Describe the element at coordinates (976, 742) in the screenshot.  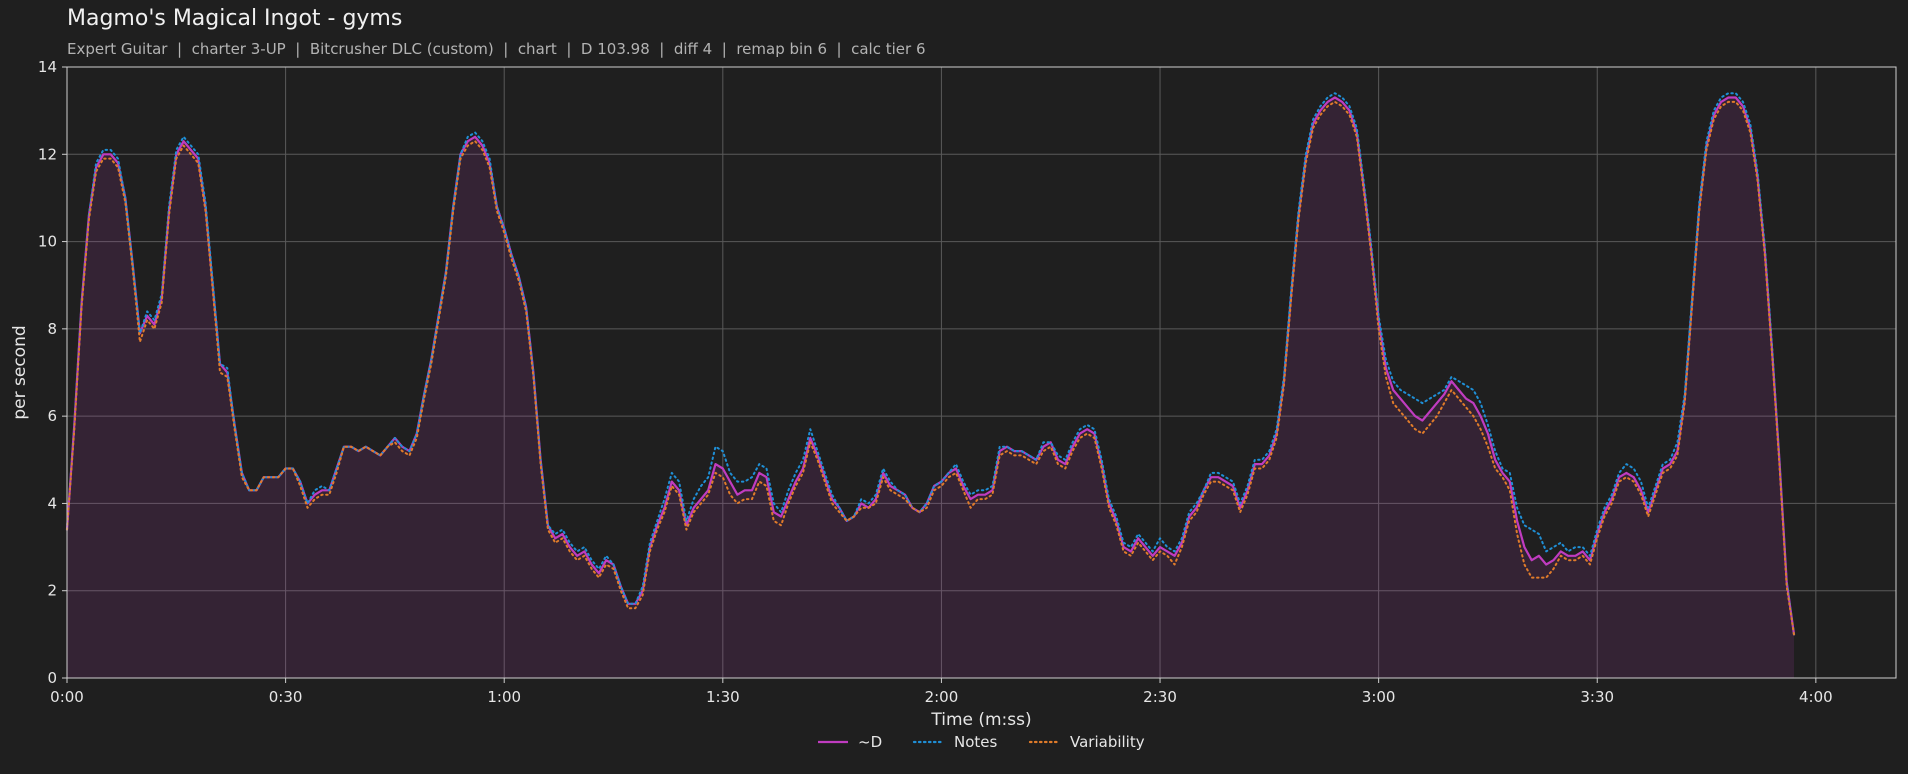
I see `legend-label: Notes` at that location.